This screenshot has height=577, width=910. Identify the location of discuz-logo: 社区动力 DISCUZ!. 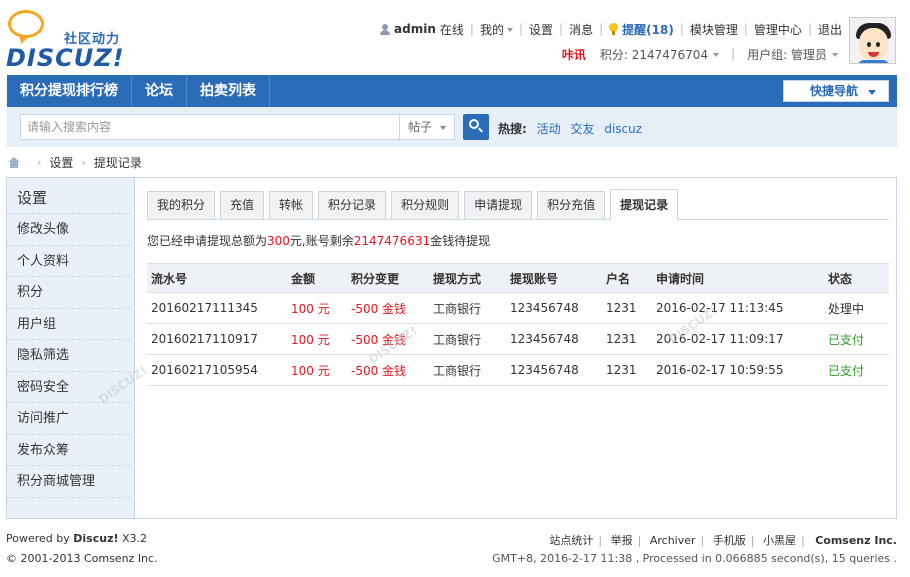
(71, 40).